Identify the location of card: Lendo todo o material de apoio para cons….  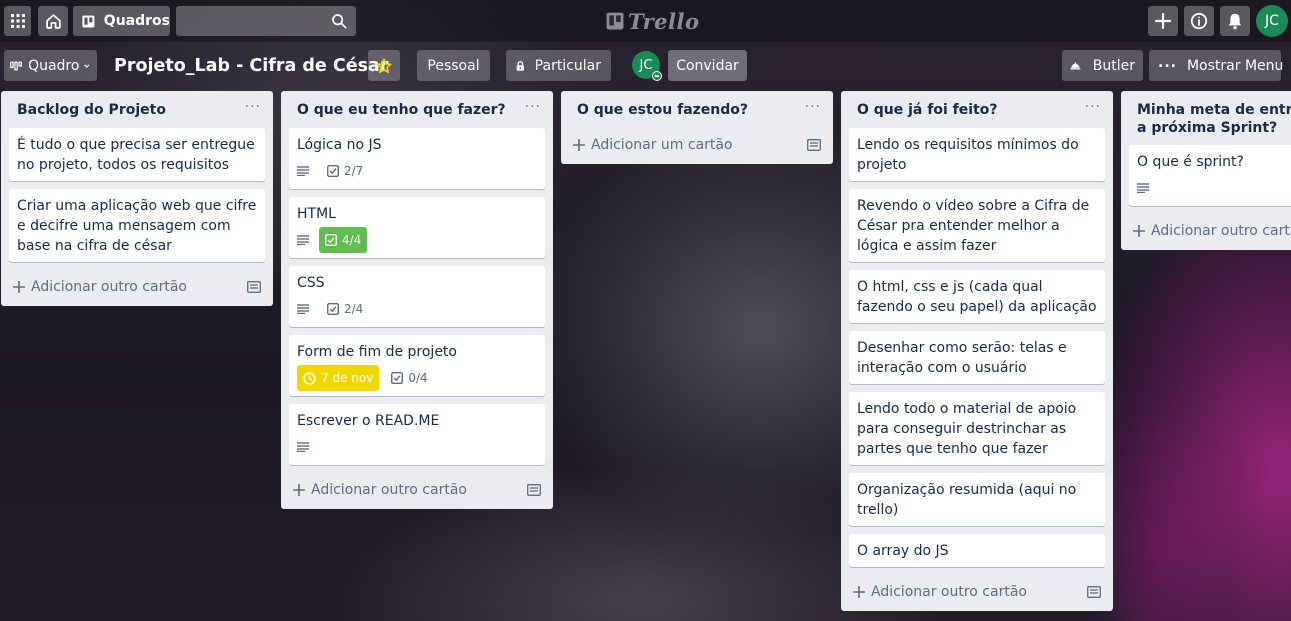
(977, 428).